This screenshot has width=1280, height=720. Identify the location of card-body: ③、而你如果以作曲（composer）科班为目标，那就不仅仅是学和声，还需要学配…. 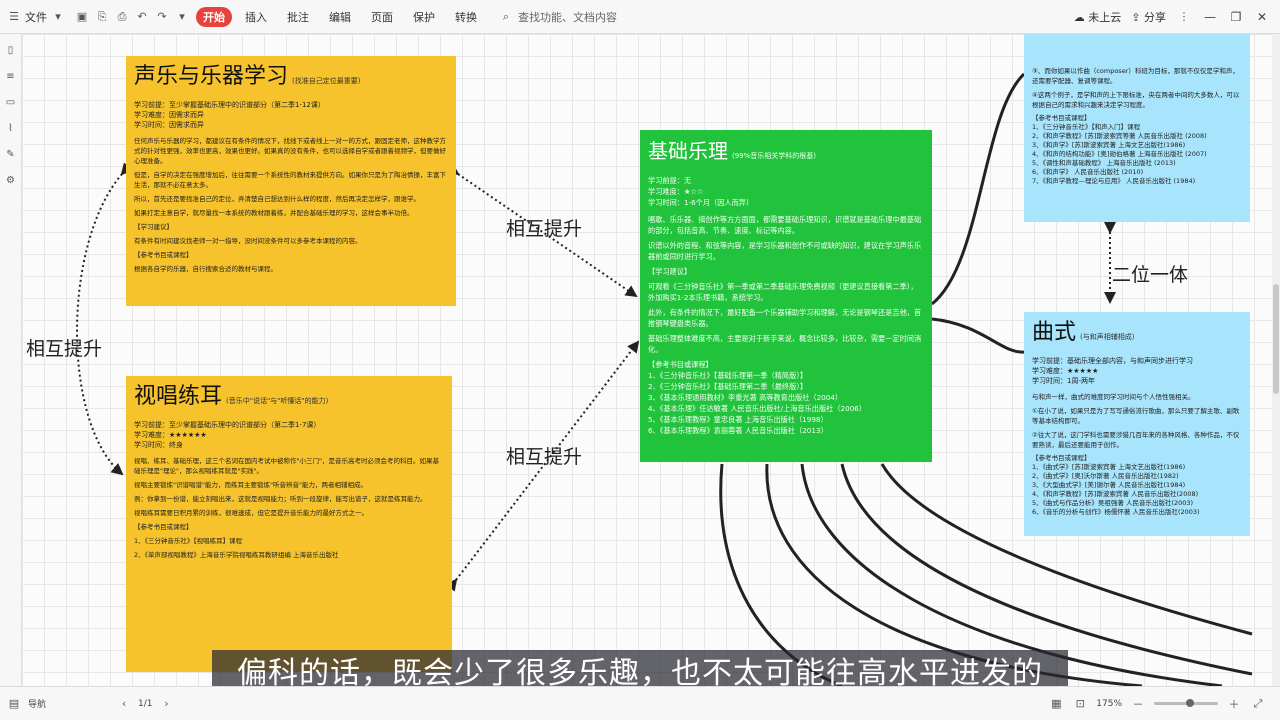
(1136, 88).